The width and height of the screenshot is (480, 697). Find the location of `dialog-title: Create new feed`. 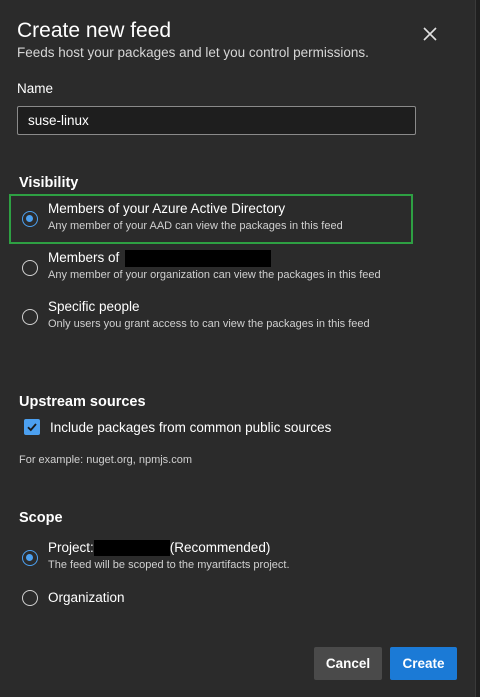

dialog-title: Create new feed is located at coordinates (94, 30).